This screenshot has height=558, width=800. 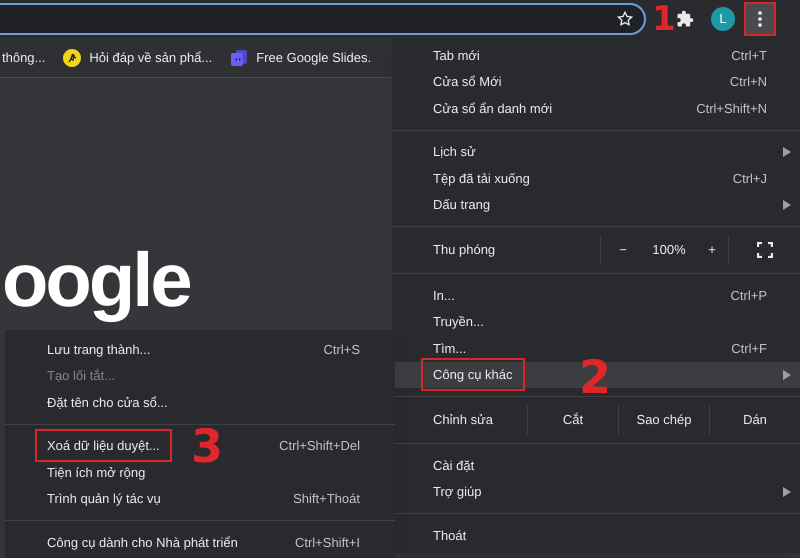 What do you see at coordinates (764, 250) in the screenshot?
I see `fullscreen-icon` at bounding box center [764, 250].